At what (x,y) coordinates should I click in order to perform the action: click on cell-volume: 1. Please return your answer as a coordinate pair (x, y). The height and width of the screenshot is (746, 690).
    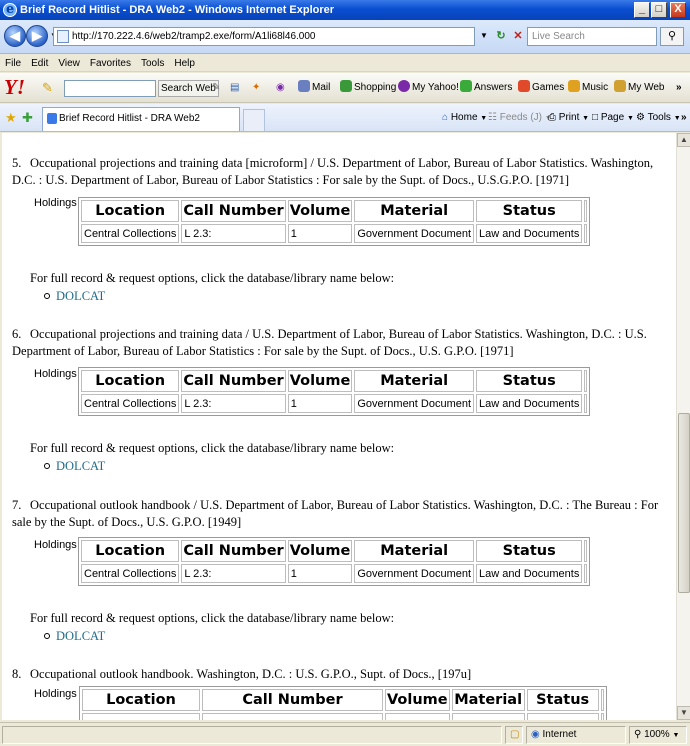
    Looking at the image, I should click on (320, 573).